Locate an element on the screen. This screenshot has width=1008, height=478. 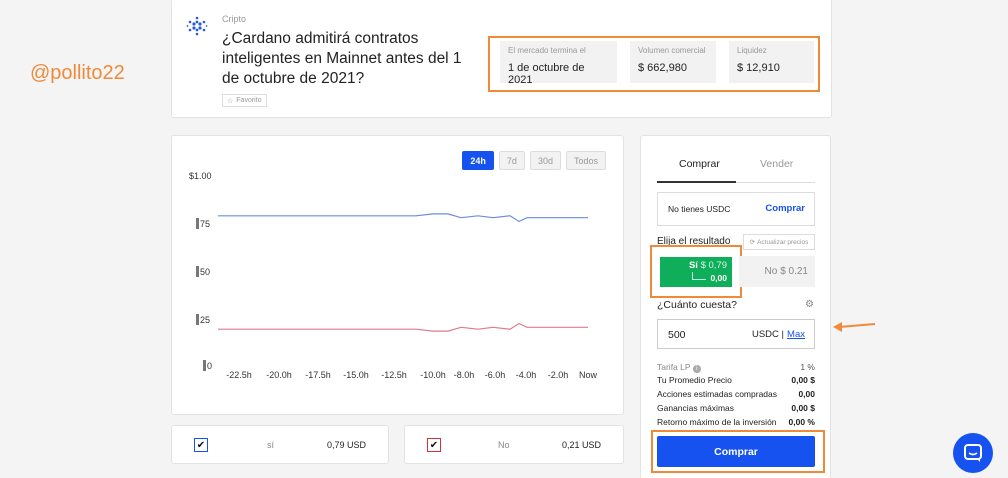
chat-button is located at coordinates (973, 453).